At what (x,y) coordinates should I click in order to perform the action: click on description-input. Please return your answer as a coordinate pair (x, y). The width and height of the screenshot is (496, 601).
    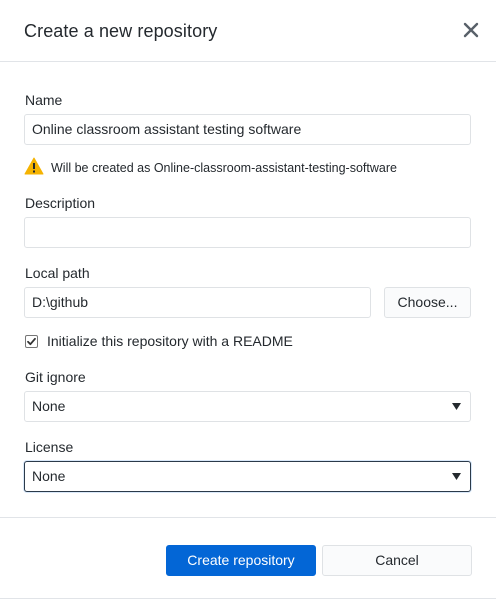
    Looking at the image, I should click on (247, 232).